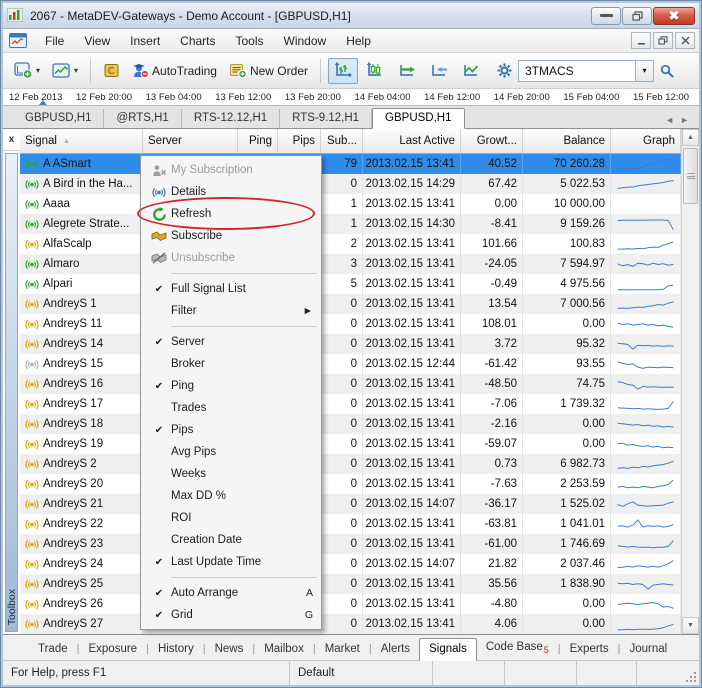 Image resolution: width=702 pixels, height=688 pixels. I want to click on history-center-button, so click(111, 71).